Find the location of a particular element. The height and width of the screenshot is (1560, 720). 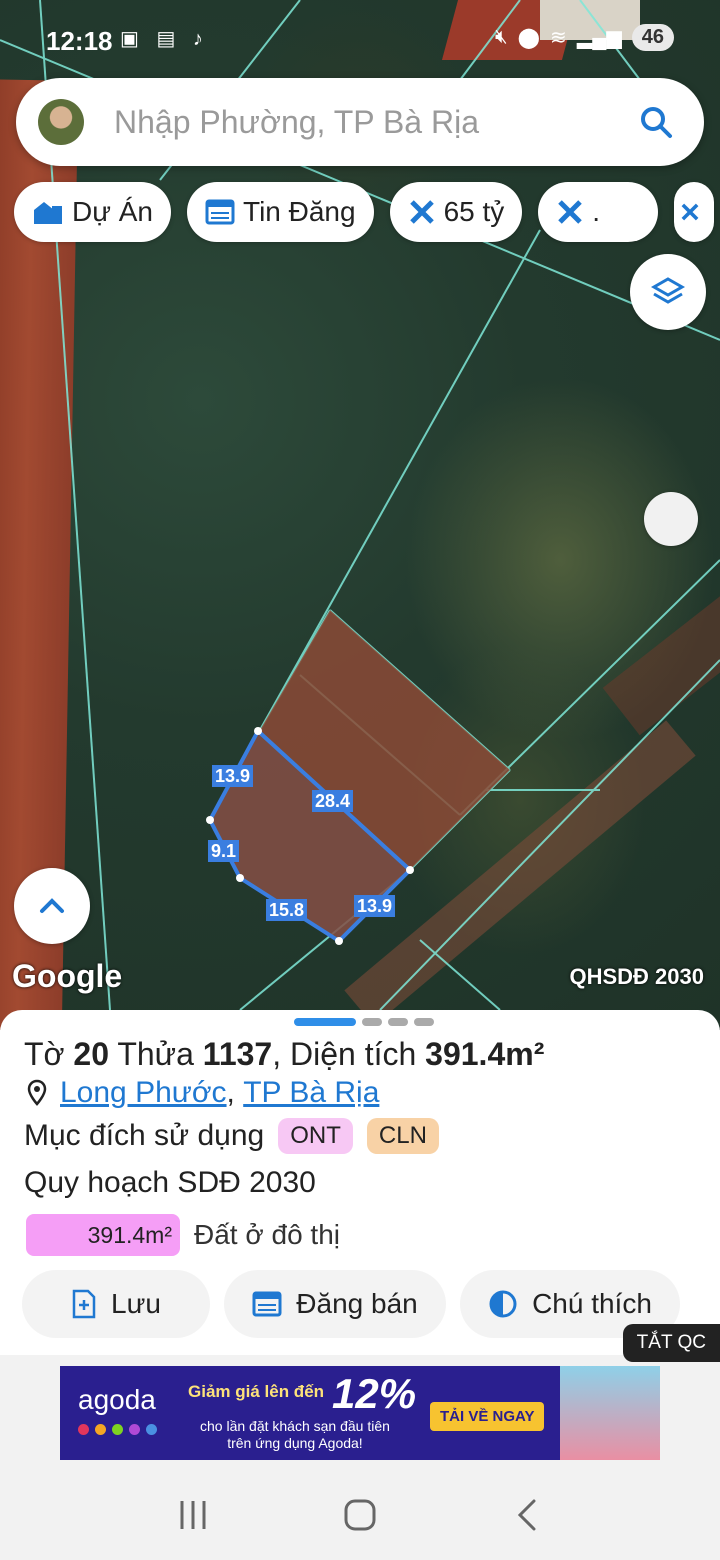

filter-chips: Dự Án Tin Đăng 65 tỷ . is located at coordinates (367, 212).